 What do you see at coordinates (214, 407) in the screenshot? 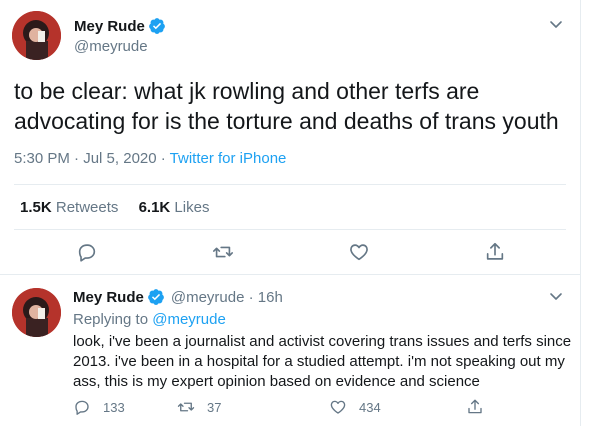
I see `retweet-count: 37` at bounding box center [214, 407].